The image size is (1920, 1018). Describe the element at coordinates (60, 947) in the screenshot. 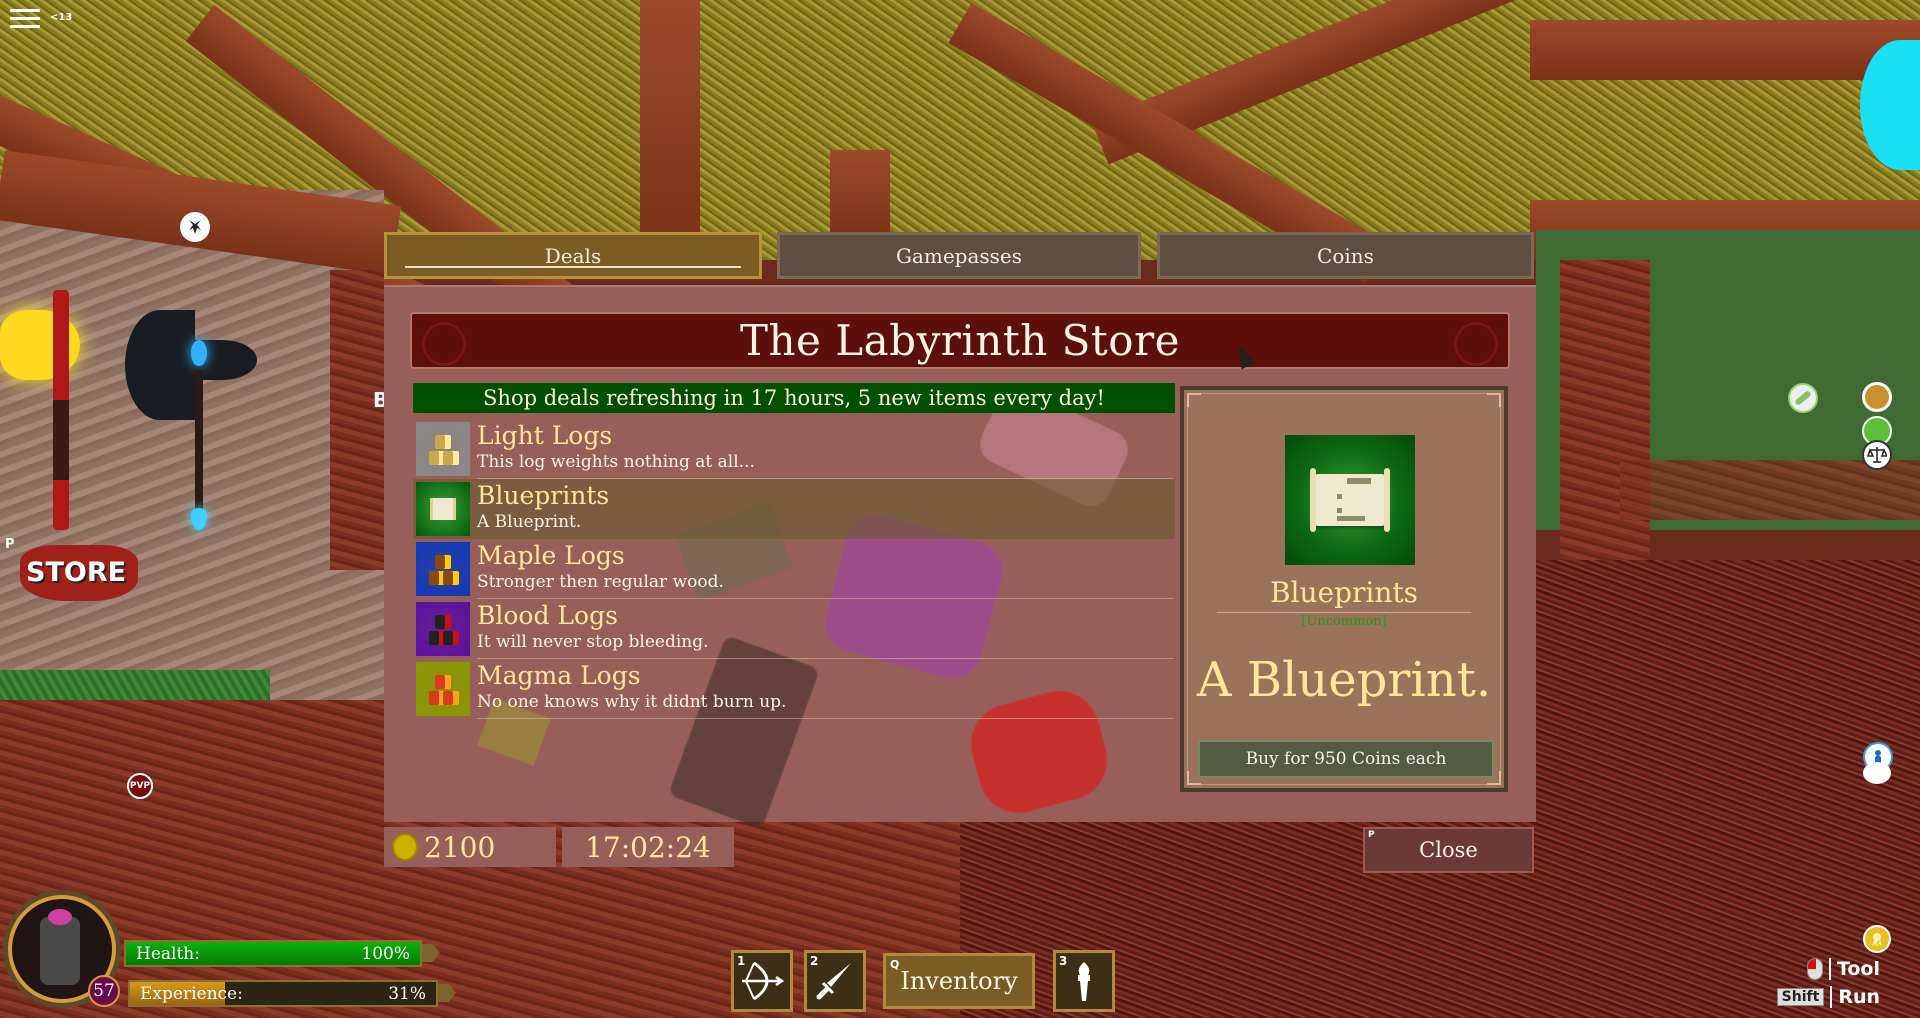

I see `avatar-figure` at that location.